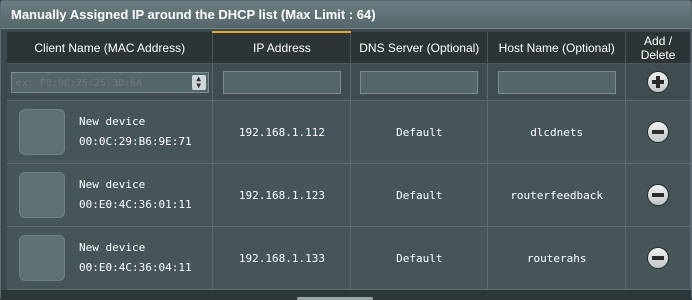 The width and height of the screenshot is (692, 300). What do you see at coordinates (135, 267) in the screenshot?
I see `client-mac: 00:E0:4C:36:04:11` at bounding box center [135, 267].